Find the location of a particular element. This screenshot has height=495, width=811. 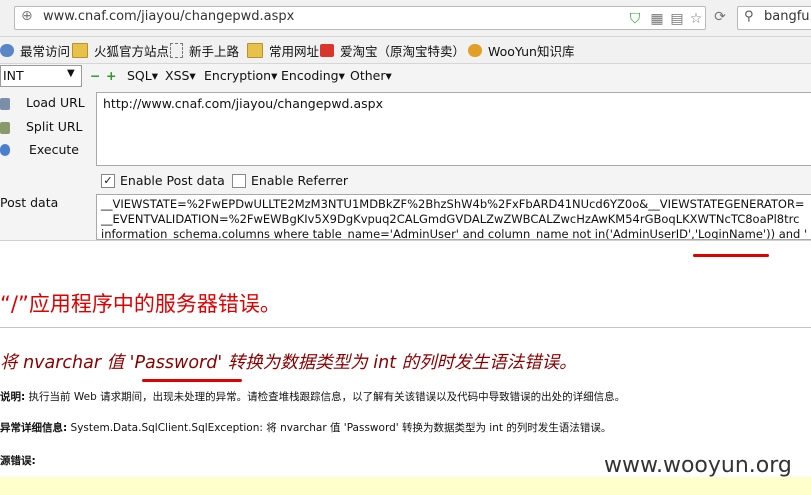

enable-referrer-label: Enable Referrer is located at coordinates (300, 180).